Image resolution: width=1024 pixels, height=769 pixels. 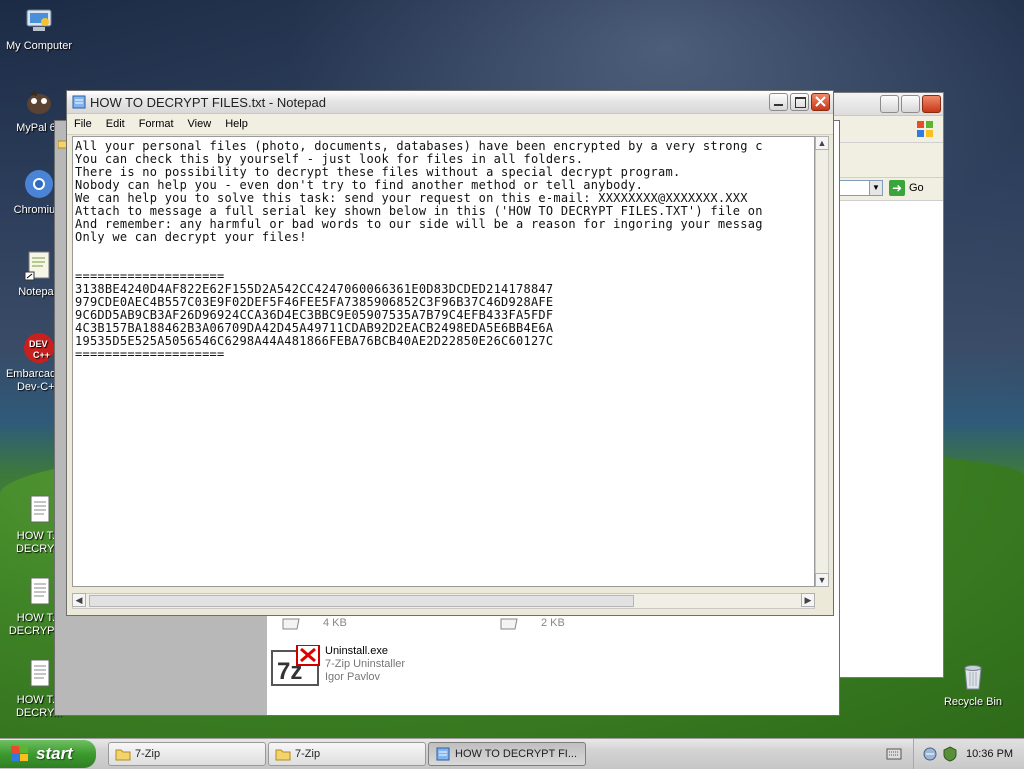 I want to click on network-icon, so click(x=930, y=754).